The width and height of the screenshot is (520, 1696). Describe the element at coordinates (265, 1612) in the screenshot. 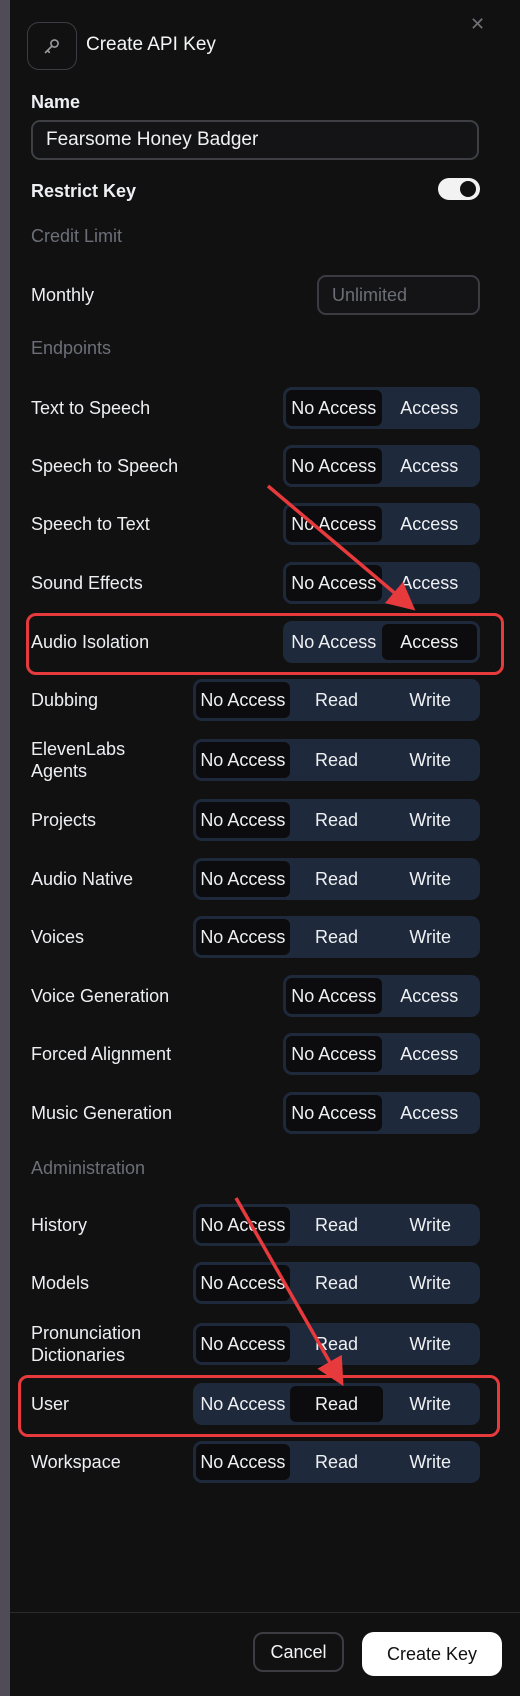

I see `footer-divider` at that location.